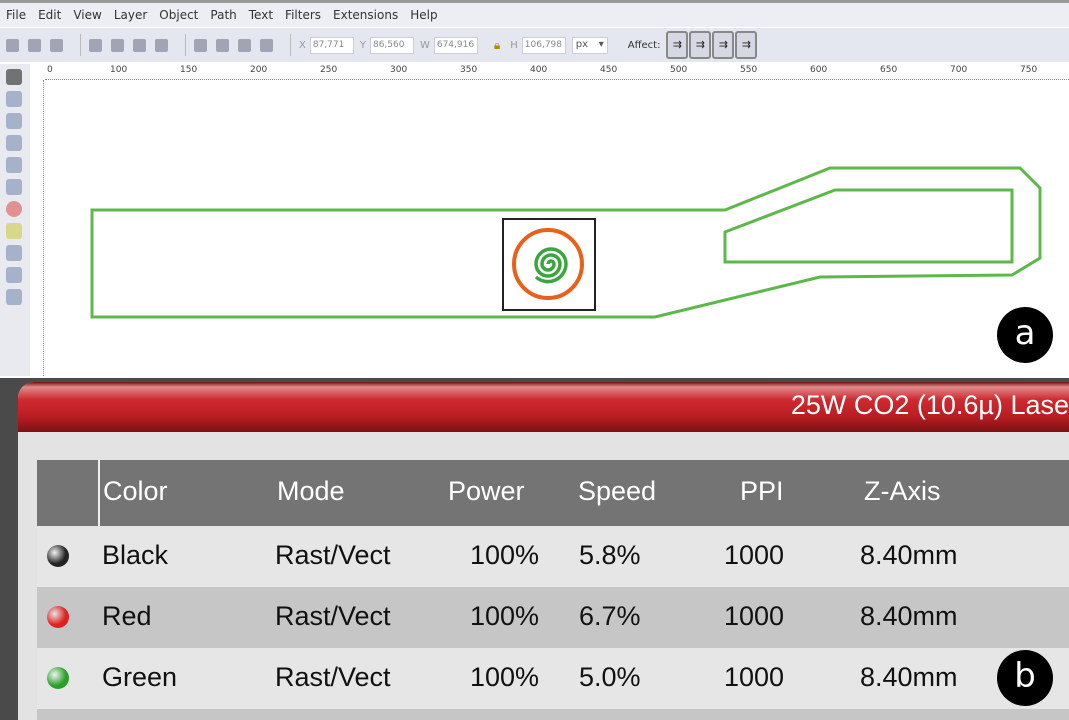 This screenshot has width=1069, height=720. Describe the element at coordinates (543, 407) in the screenshot. I see `laser-title: 25W CO2 (10.6µ) Lase` at that location.